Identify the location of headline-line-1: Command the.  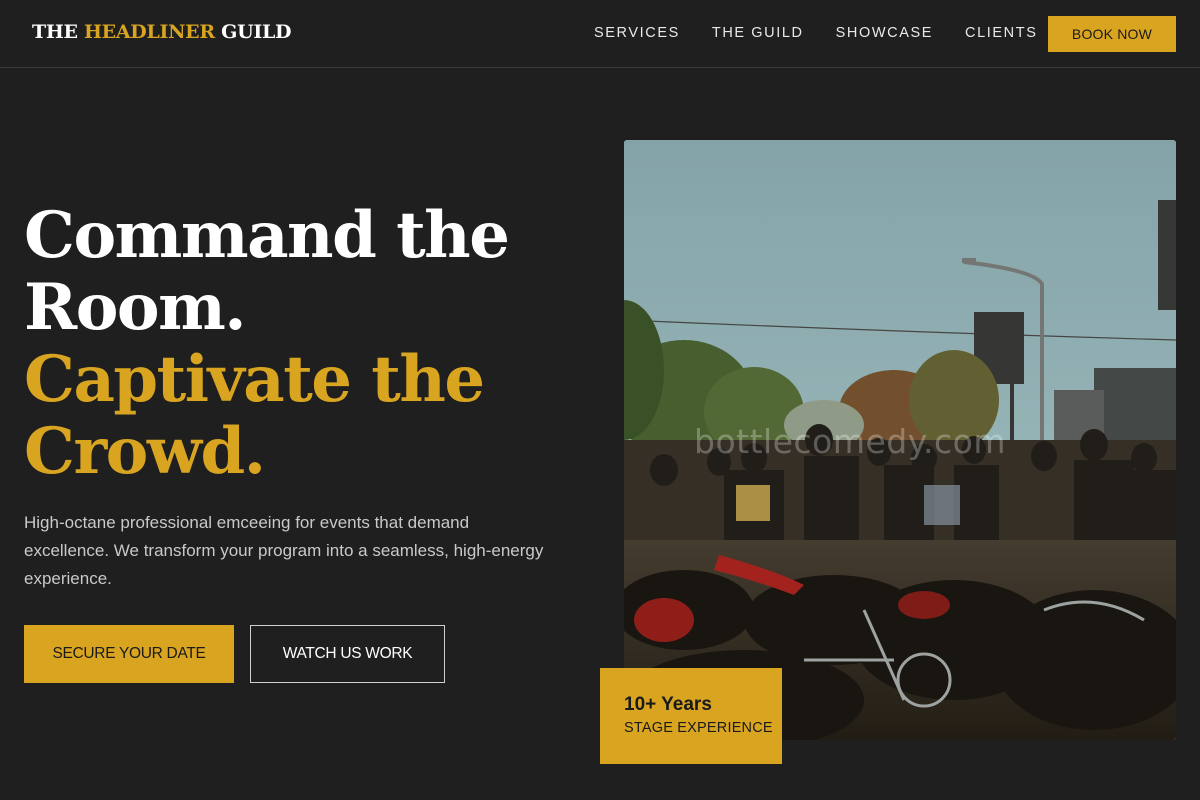
(267, 235).